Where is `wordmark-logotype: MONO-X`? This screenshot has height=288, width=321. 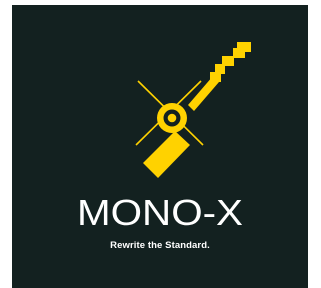 wordmark-logotype: MONO-X is located at coordinates (160, 212).